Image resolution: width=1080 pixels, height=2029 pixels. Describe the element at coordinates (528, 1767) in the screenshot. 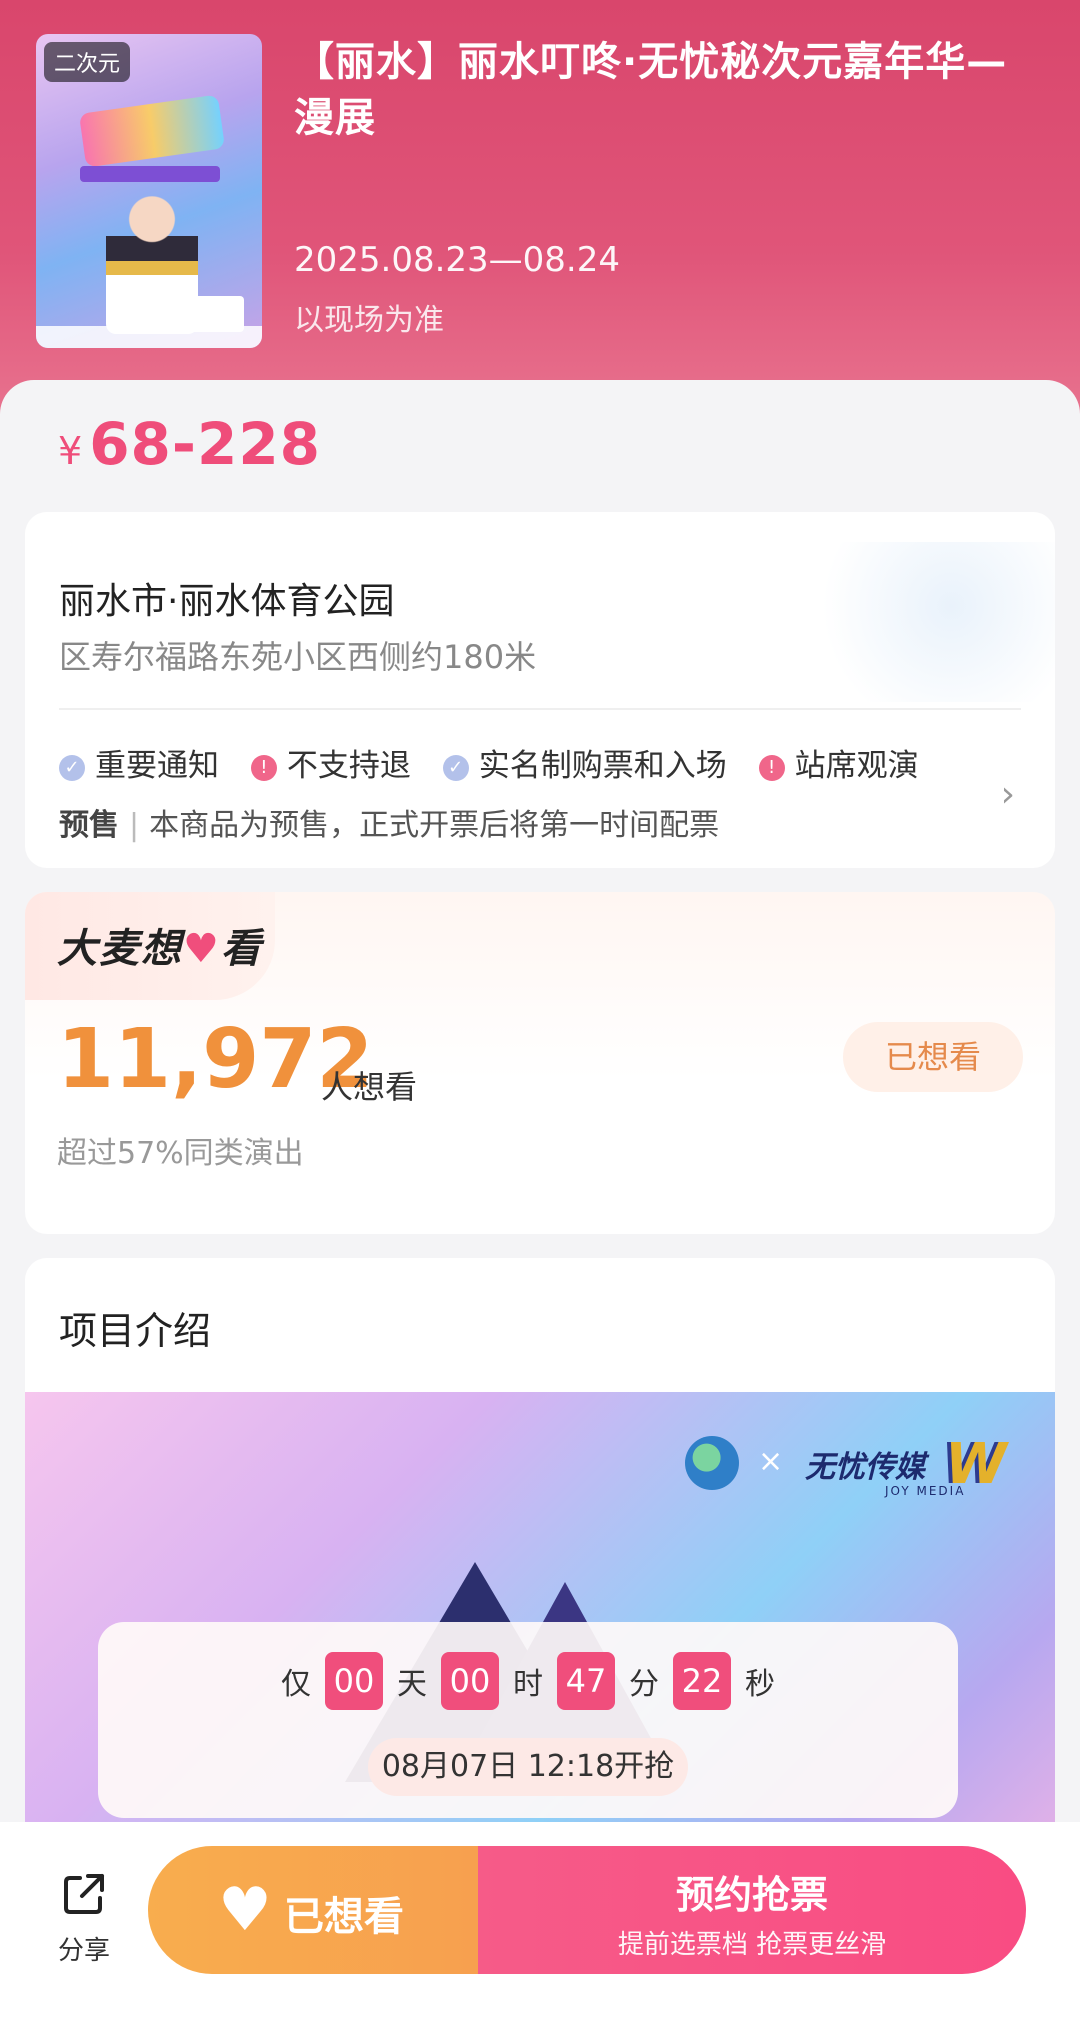

I see `sale-start-time: 08月07日 12:18开抢` at that location.